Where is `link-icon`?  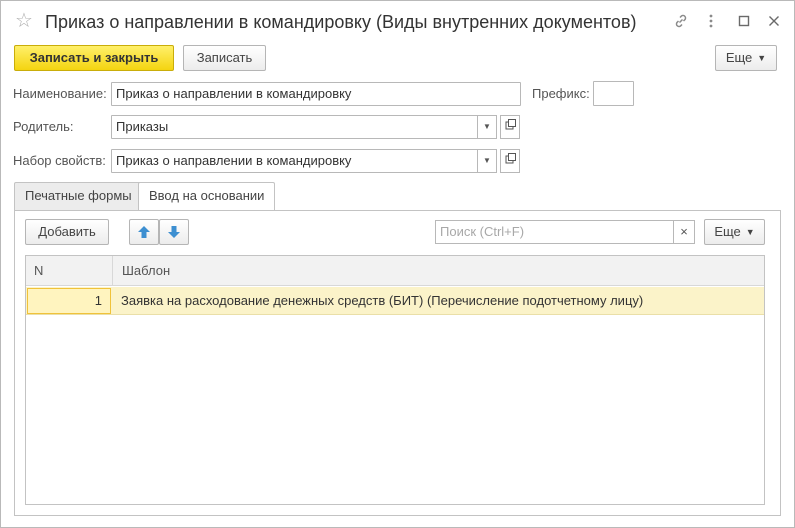
link-icon is located at coordinates (681, 21).